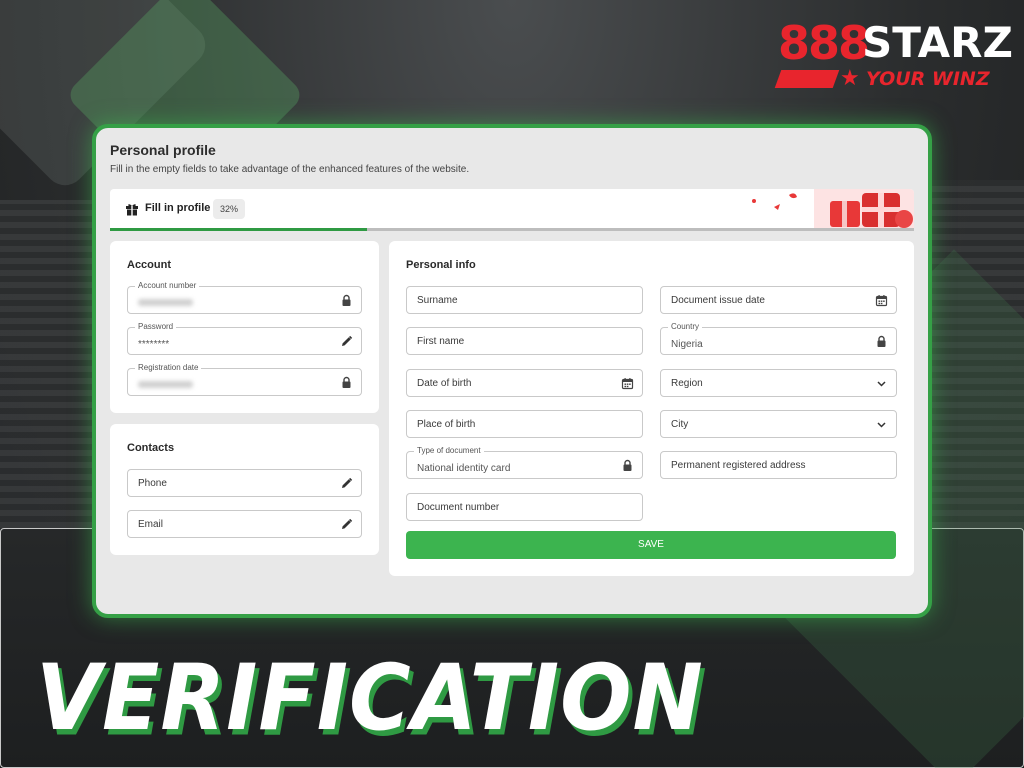 This screenshot has height=768, width=1024. I want to click on permanent-address-field: Permanent registered address, so click(778, 465).